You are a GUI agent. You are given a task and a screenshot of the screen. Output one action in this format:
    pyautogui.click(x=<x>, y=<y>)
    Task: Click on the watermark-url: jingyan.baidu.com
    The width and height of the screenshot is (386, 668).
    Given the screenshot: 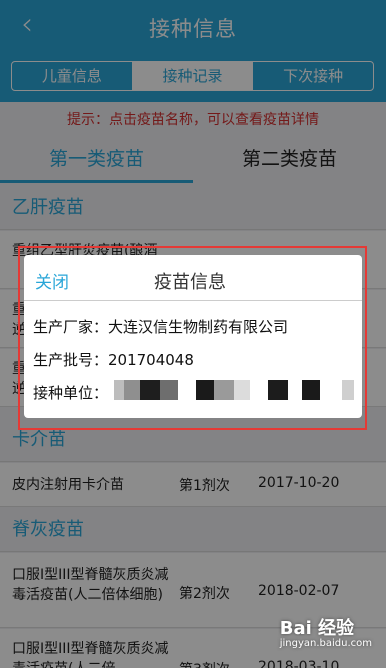 What is the action you would take?
    pyautogui.click(x=325, y=643)
    